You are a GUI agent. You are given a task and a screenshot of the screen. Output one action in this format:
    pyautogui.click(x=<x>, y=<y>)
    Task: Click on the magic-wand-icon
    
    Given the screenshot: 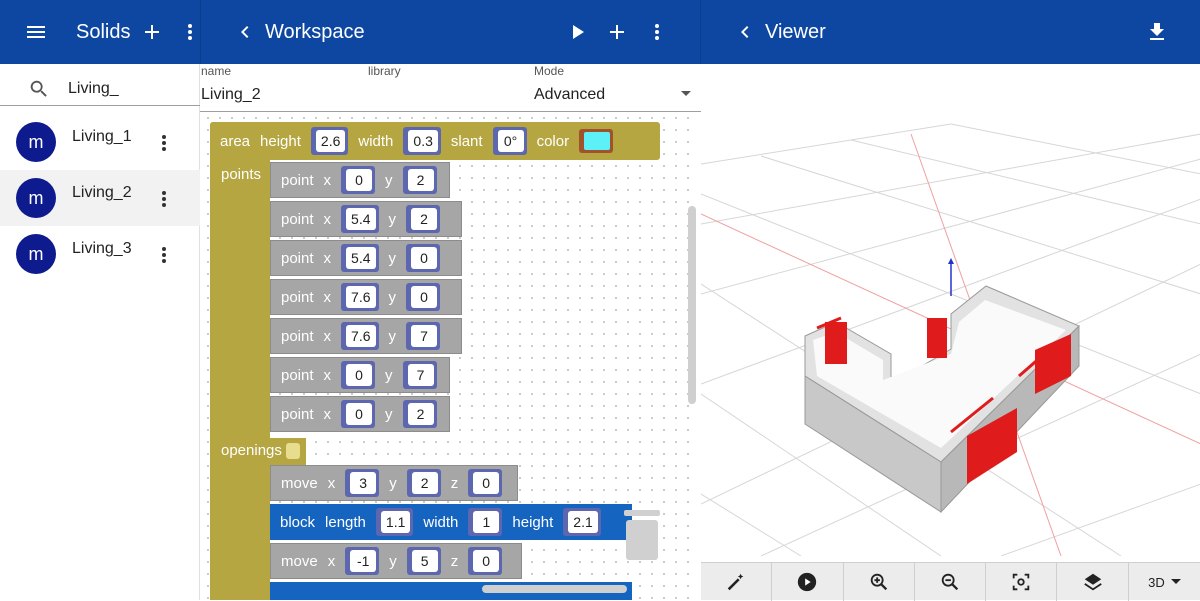 What is the action you would take?
    pyautogui.click(x=736, y=582)
    